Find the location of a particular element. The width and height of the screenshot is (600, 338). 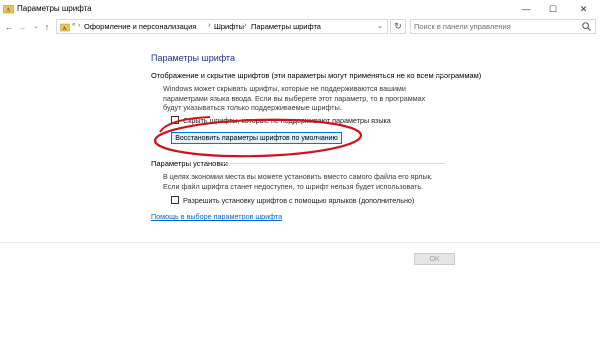

search-box is located at coordinates (503, 26).